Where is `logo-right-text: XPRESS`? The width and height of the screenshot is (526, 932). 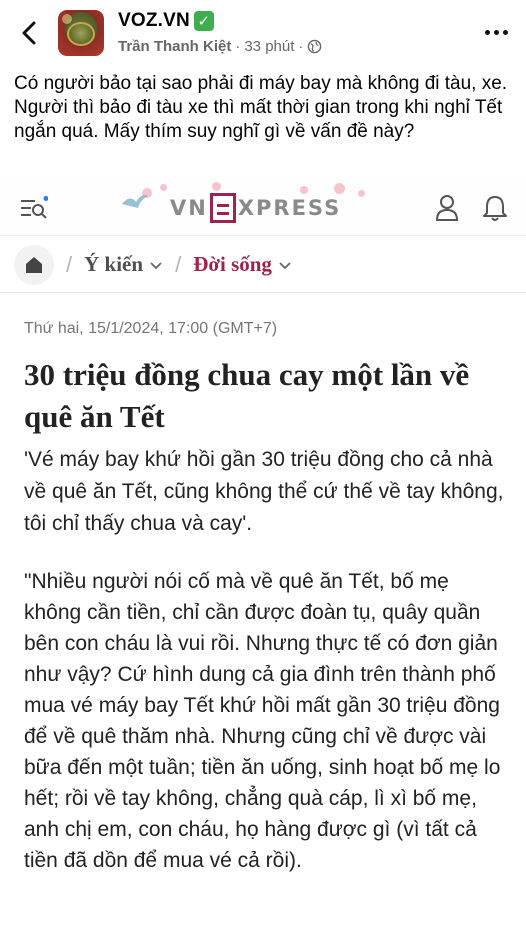
logo-right-text: XPRESS is located at coordinates (289, 208).